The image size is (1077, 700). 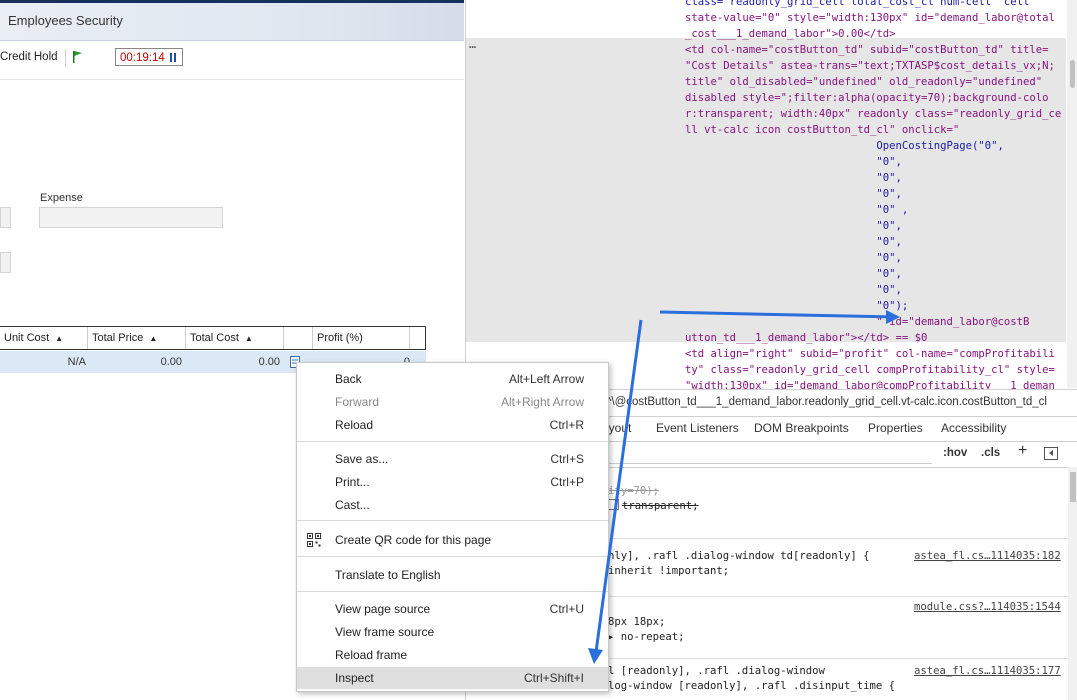 What do you see at coordinates (1022, 451) in the screenshot?
I see `new-rule-button: +` at bounding box center [1022, 451].